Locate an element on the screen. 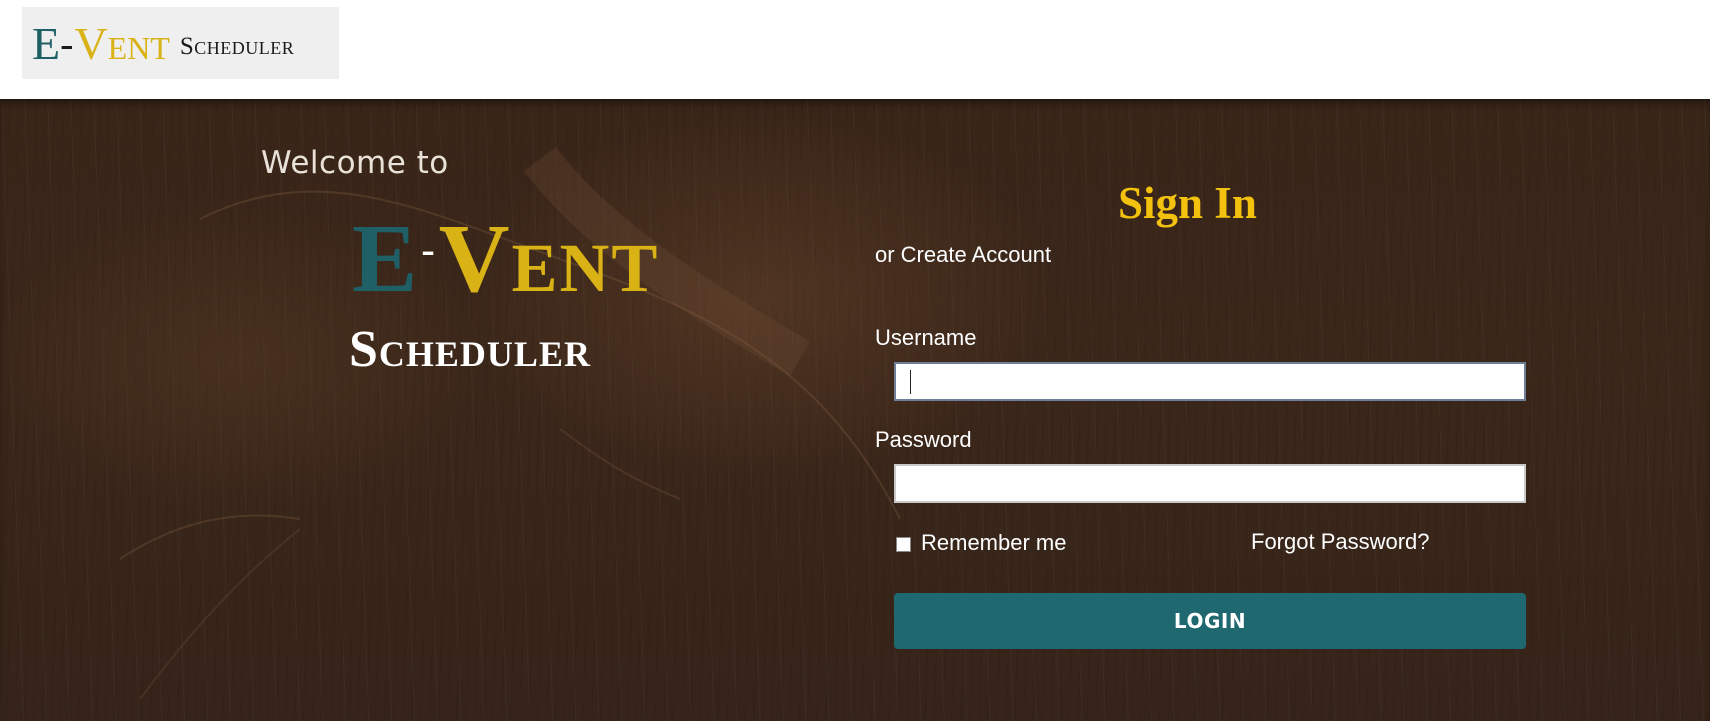 The width and height of the screenshot is (1710, 721). hero-logo-word-vent: Vent is located at coordinates (549, 259).